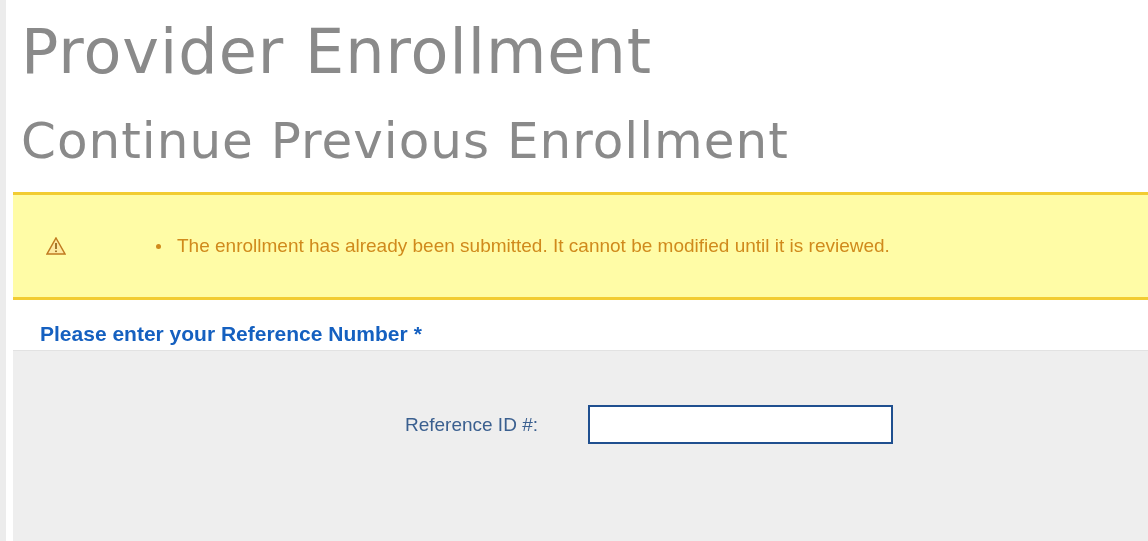 The image size is (1148, 541). What do you see at coordinates (417, 334) in the screenshot?
I see `required-mark: *` at bounding box center [417, 334].